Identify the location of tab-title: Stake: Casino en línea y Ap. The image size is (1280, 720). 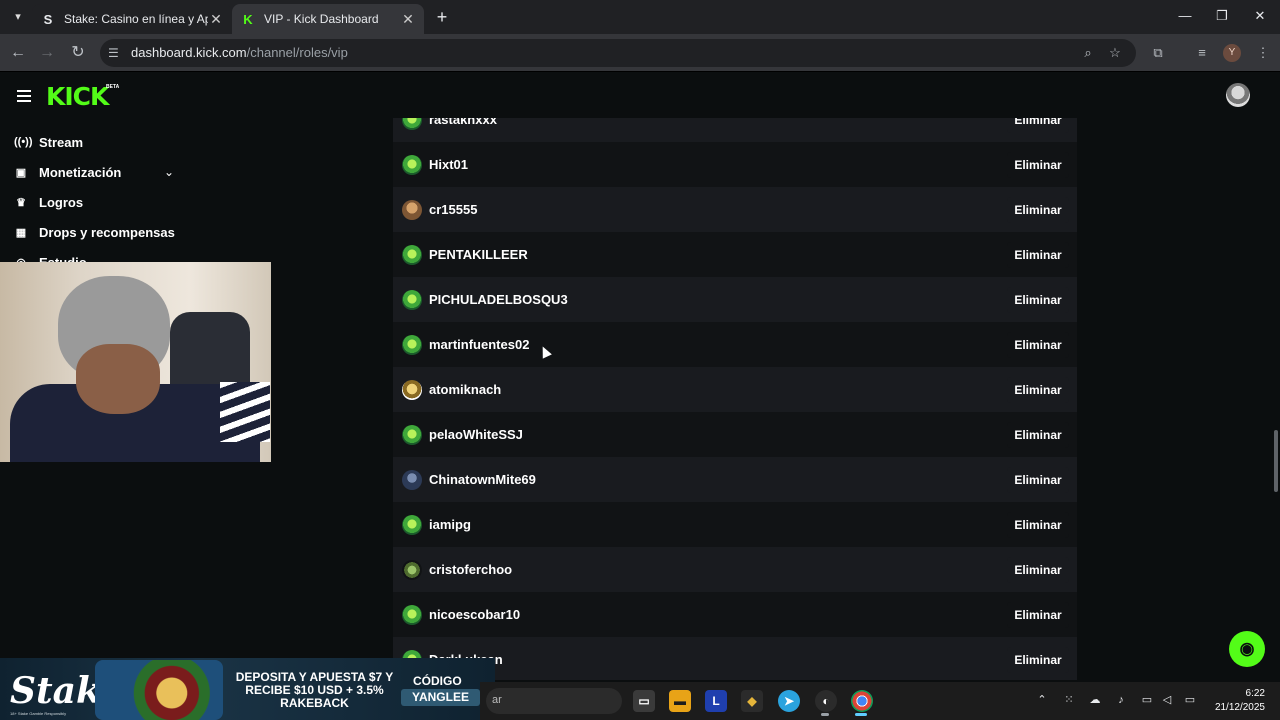
(136, 19).